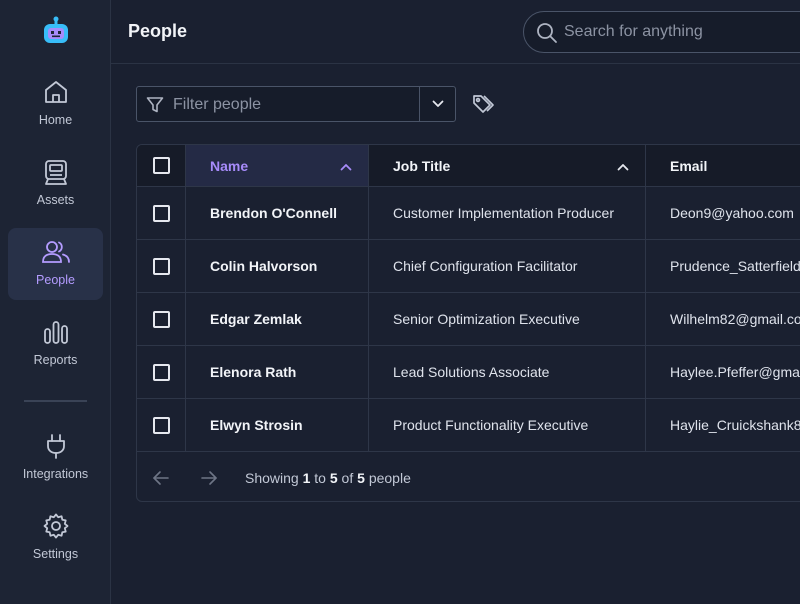 This screenshot has height=604, width=800. What do you see at coordinates (507, 319) in the screenshot?
I see `job-title-cell: Senior Optimization Executive` at bounding box center [507, 319].